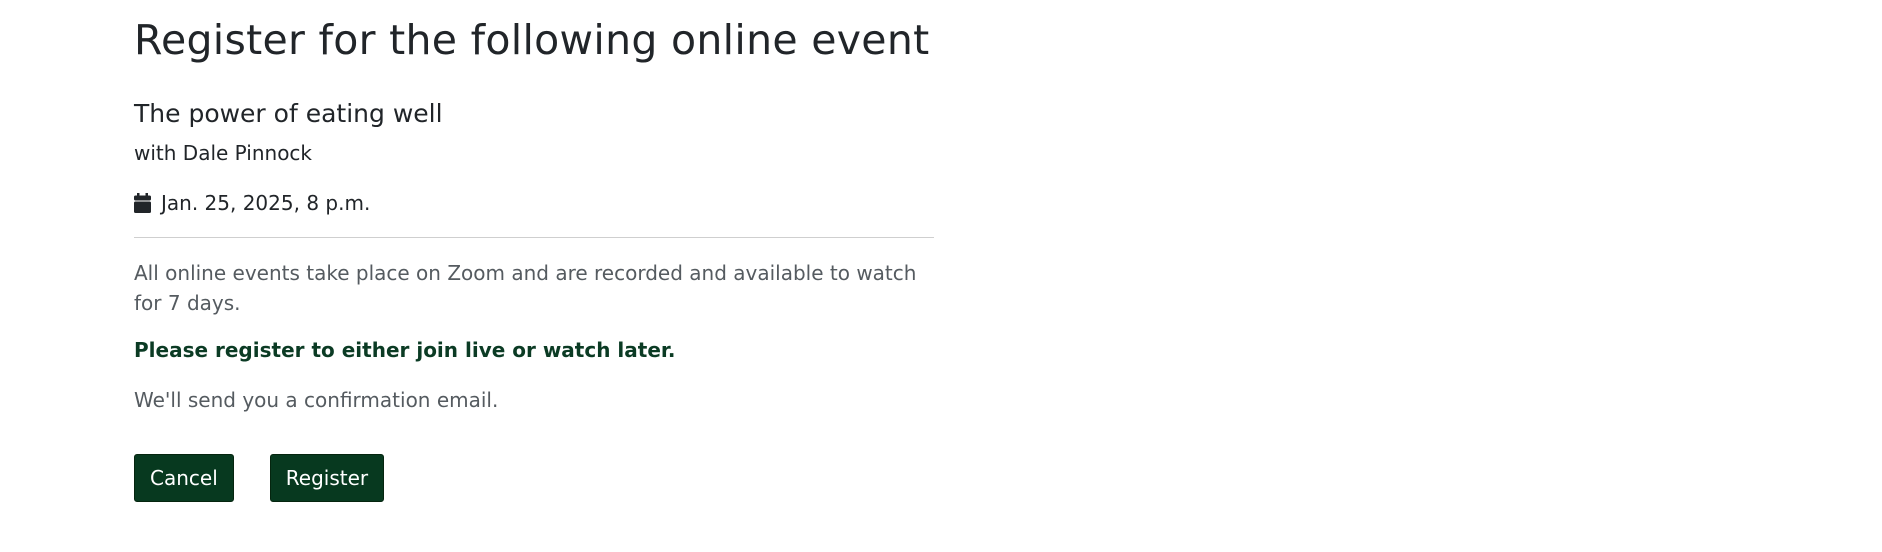 The height and width of the screenshot is (552, 1882). Describe the element at coordinates (288, 114) in the screenshot. I see `event-title: The power of eating well` at that location.